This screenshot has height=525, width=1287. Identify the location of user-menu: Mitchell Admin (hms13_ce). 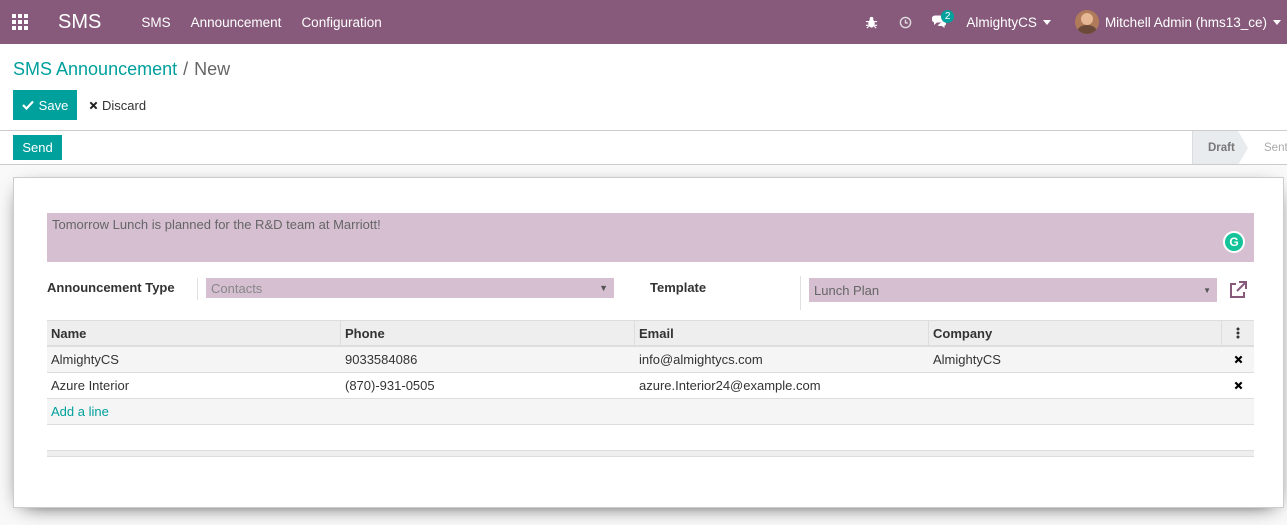
(1177, 22).